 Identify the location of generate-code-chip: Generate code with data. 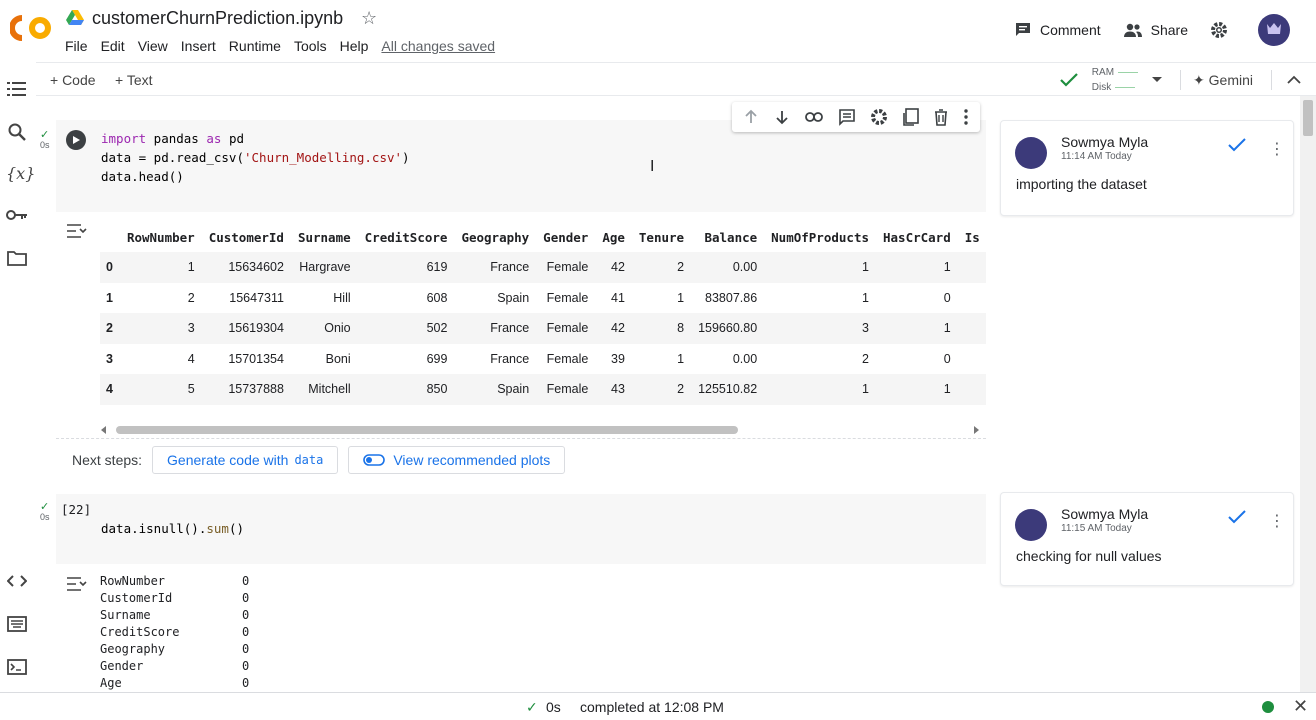
(245, 459).